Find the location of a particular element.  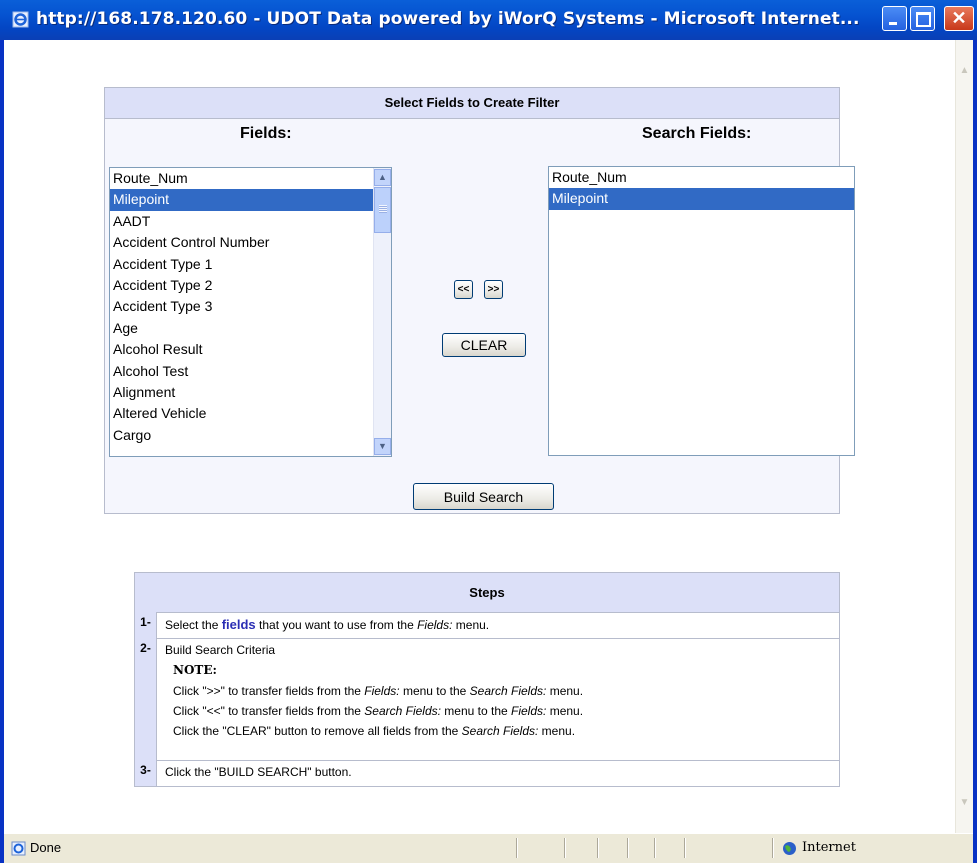

minimize-button is located at coordinates (894, 18).